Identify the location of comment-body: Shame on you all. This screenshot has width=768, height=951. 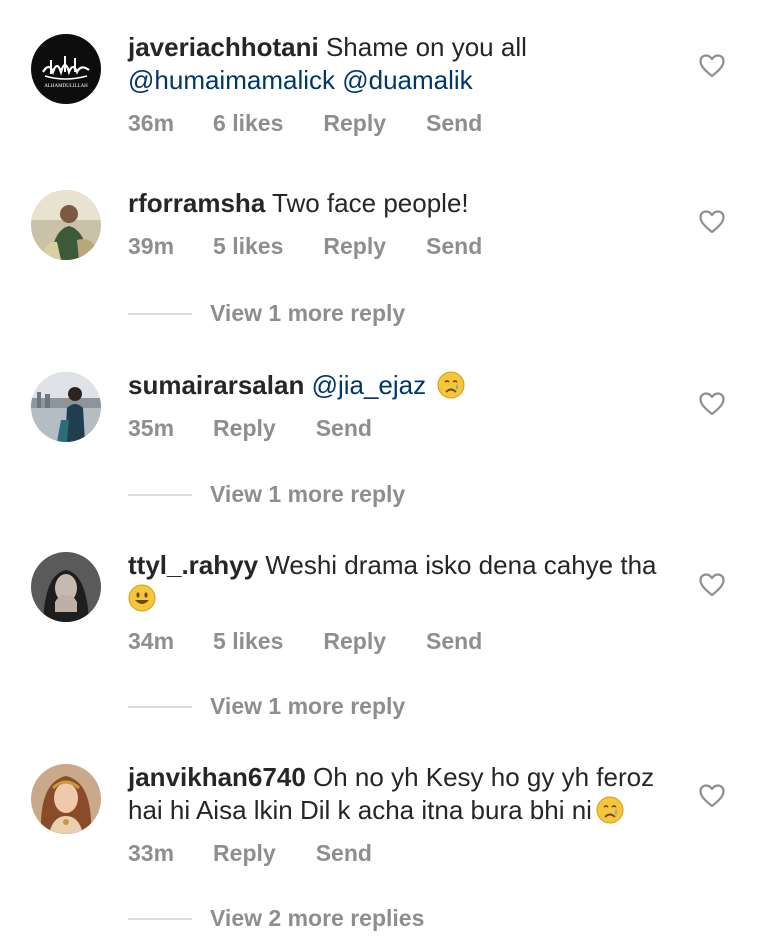
(426, 47).